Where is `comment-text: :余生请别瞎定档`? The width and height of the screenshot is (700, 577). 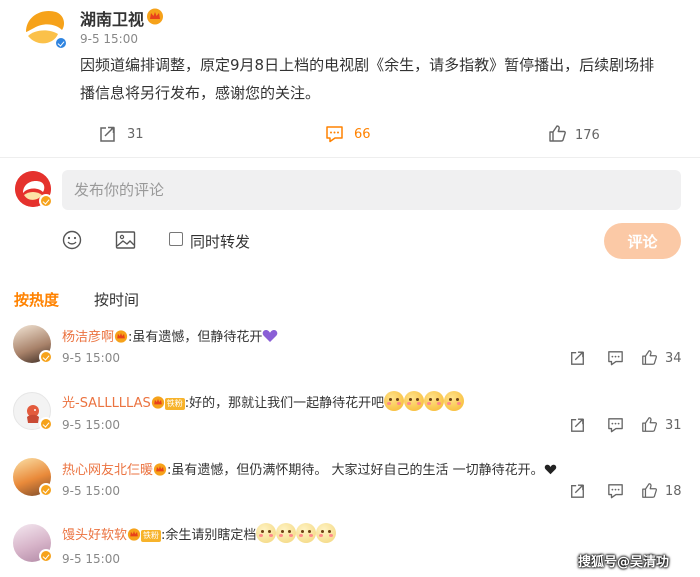
comment-text: :余生请别瞎定档 is located at coordinates (209, 535).